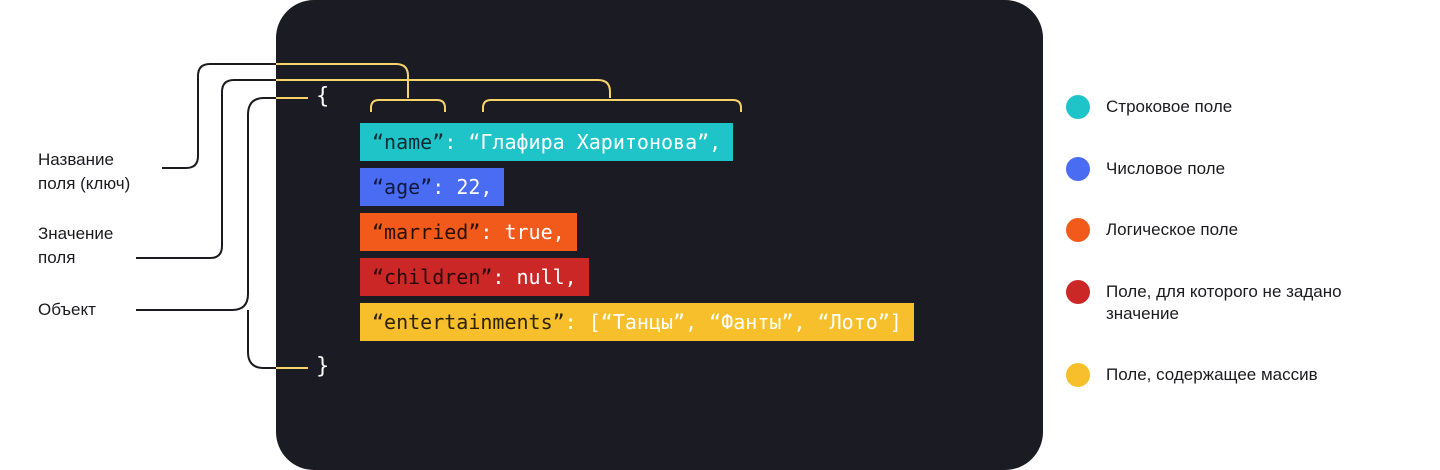  Describe the element at coordinates (745, 322) in the screenshot. I see `field-value: [“Танцы”, “Фанты”, “Лото”]` at that location.